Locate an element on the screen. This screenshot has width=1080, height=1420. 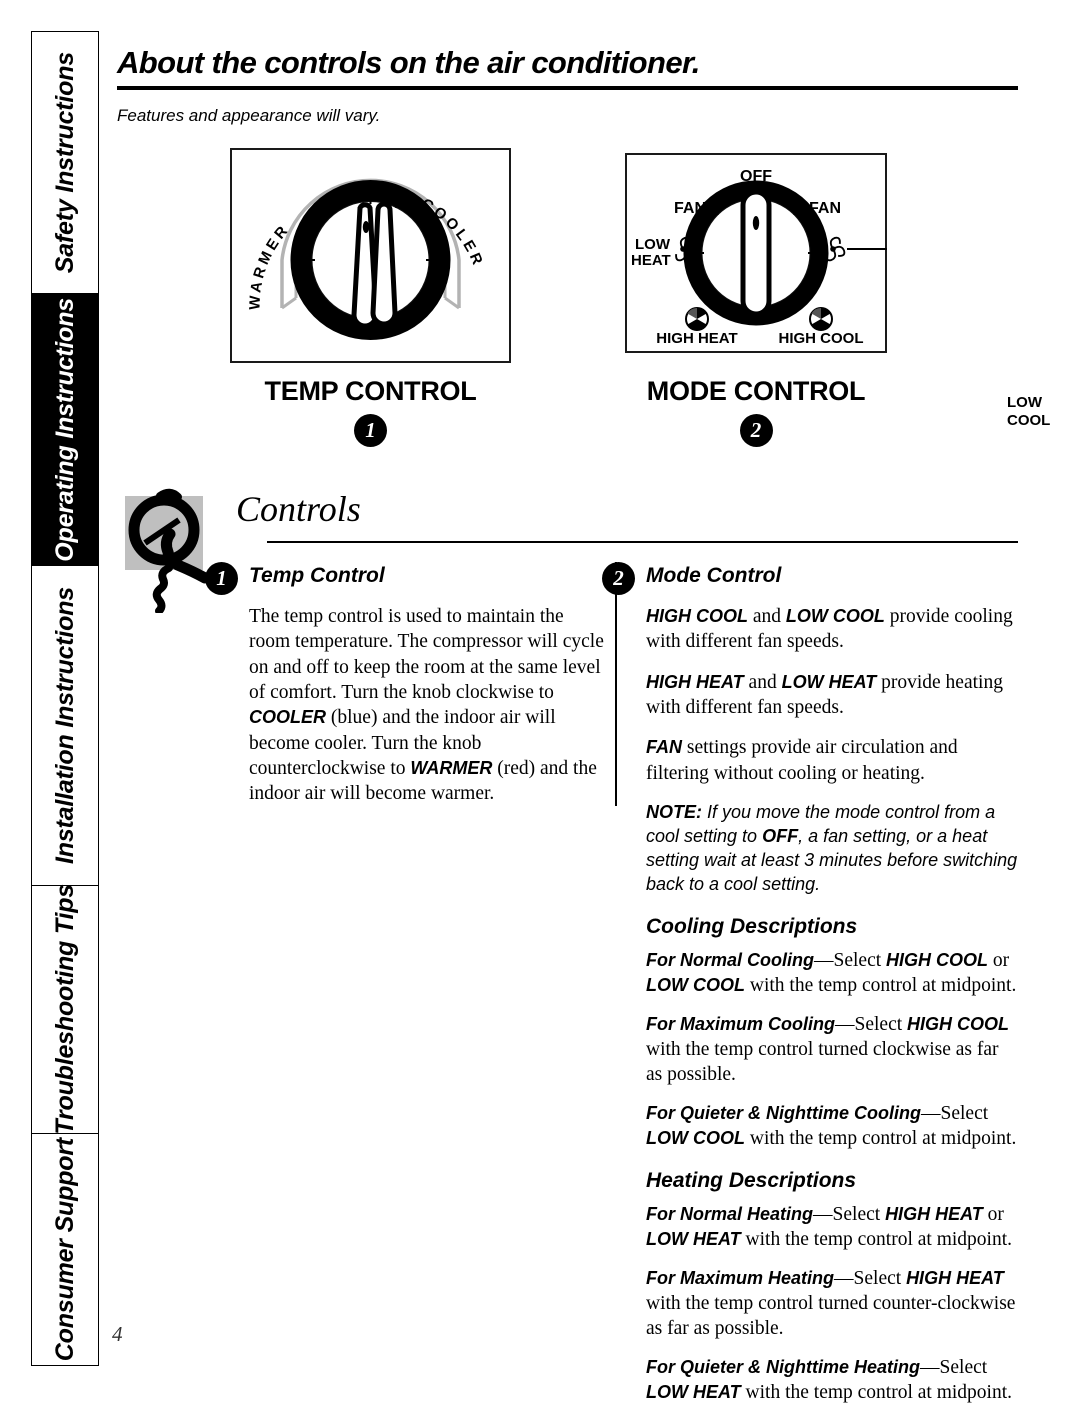
kw-fan: FAN is located at coordinates (664, 747).